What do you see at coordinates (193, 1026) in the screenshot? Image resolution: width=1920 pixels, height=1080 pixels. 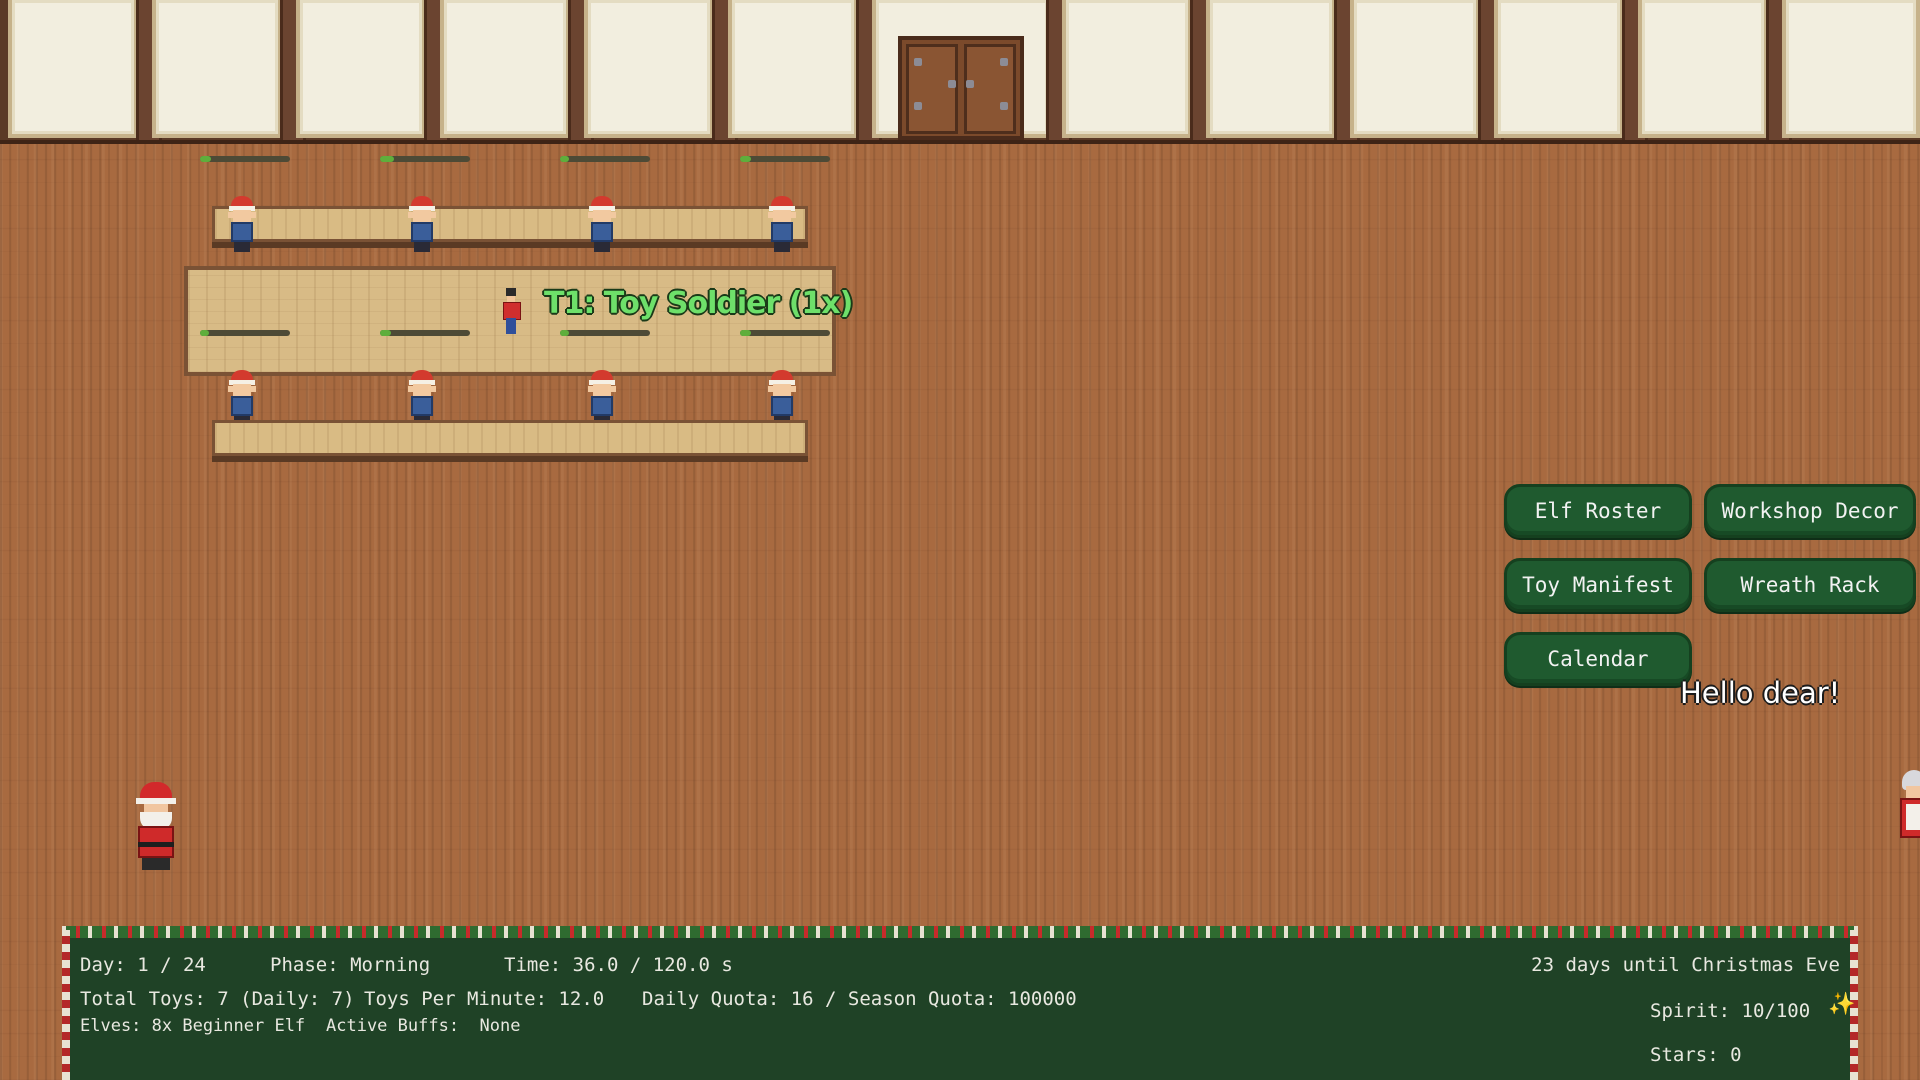 I see `elves-summary: Elves: 8x Beginner Elf` at bounding box center [193, 1026].